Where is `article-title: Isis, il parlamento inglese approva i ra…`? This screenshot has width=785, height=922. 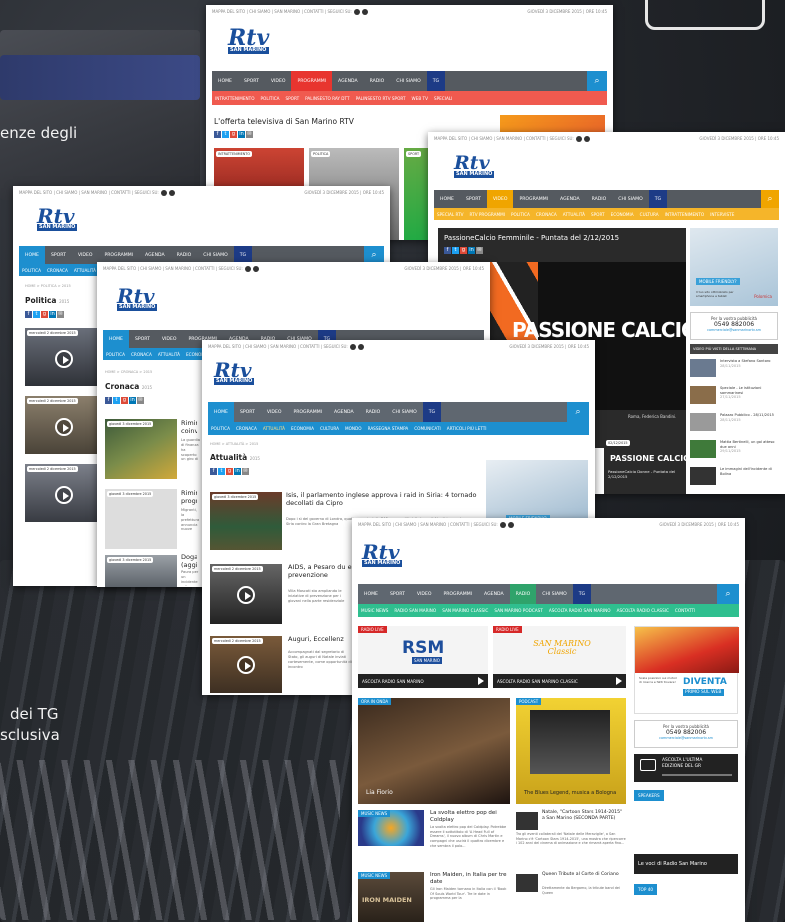
article-title: Isis, il parlamento inglese approva i ra… is located at coordinates (386, 499).